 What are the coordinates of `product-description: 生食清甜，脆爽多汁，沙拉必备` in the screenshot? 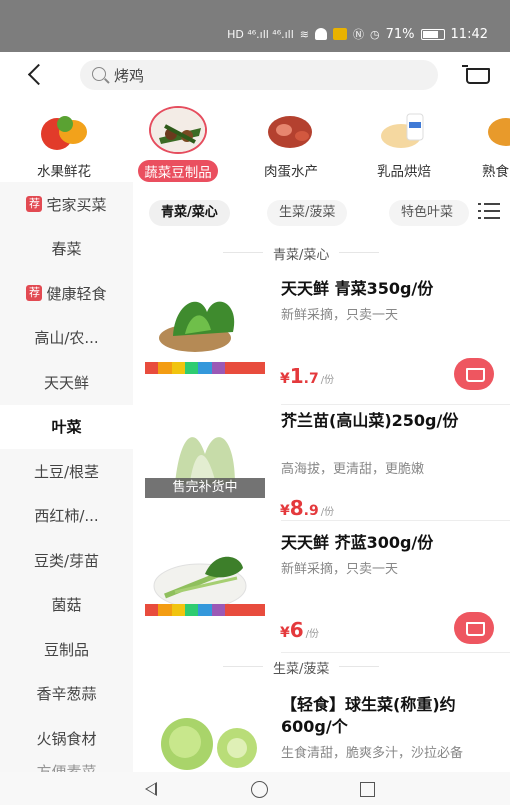 It's located at (372, 753).